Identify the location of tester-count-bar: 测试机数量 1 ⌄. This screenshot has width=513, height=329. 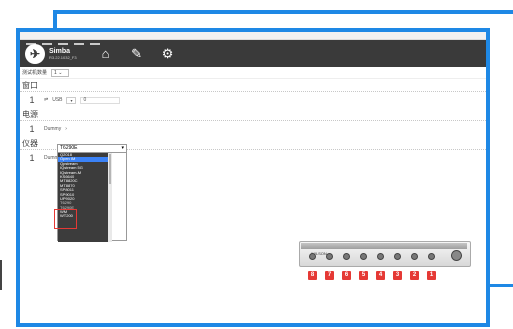
(253, 73).